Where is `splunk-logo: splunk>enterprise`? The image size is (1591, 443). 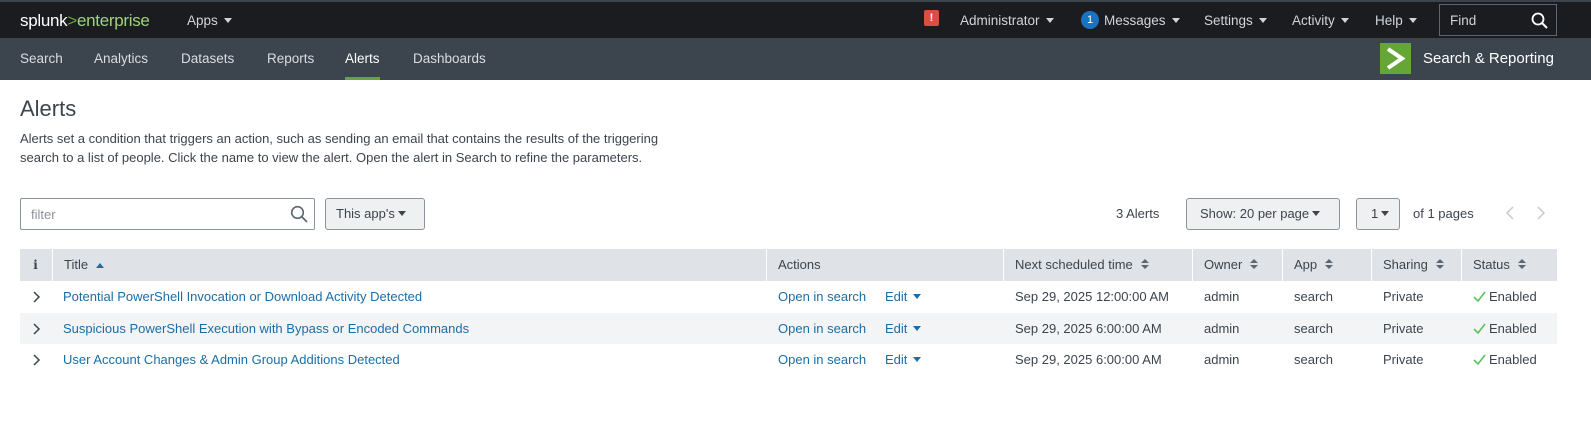
splunk-logo: splunk>enterprise is located at coordinates (85, 21).